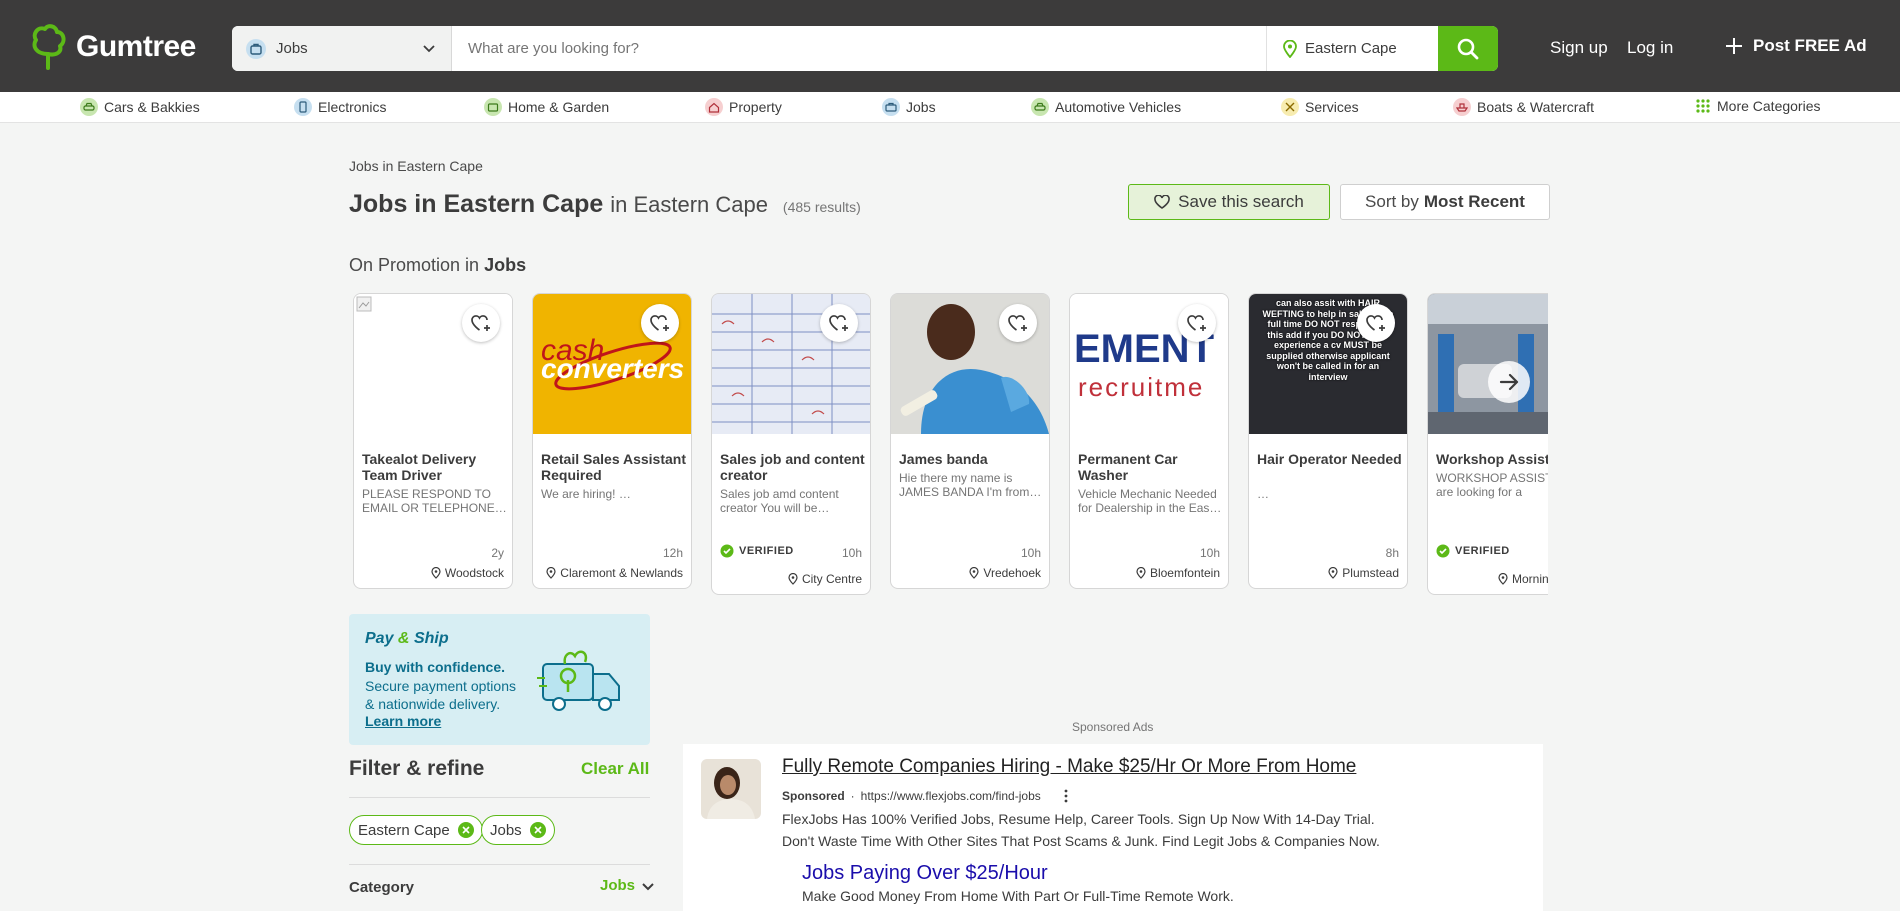 The image size is (1900, 911). I want to click on clear-all-link: Clear All, so click(615, 769).